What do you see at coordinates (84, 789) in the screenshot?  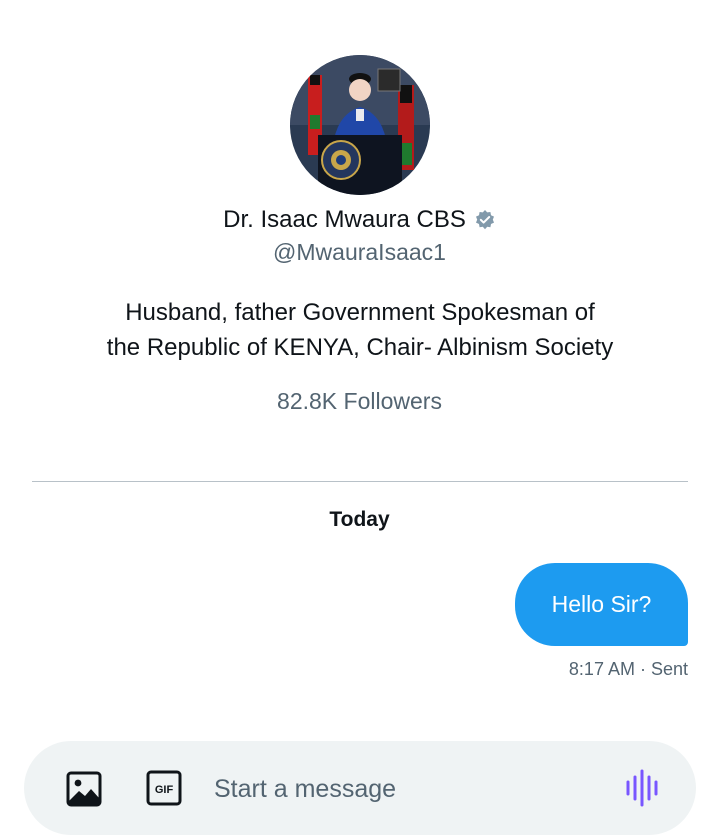 I see `image-icon` at bounding box center [84, 789].